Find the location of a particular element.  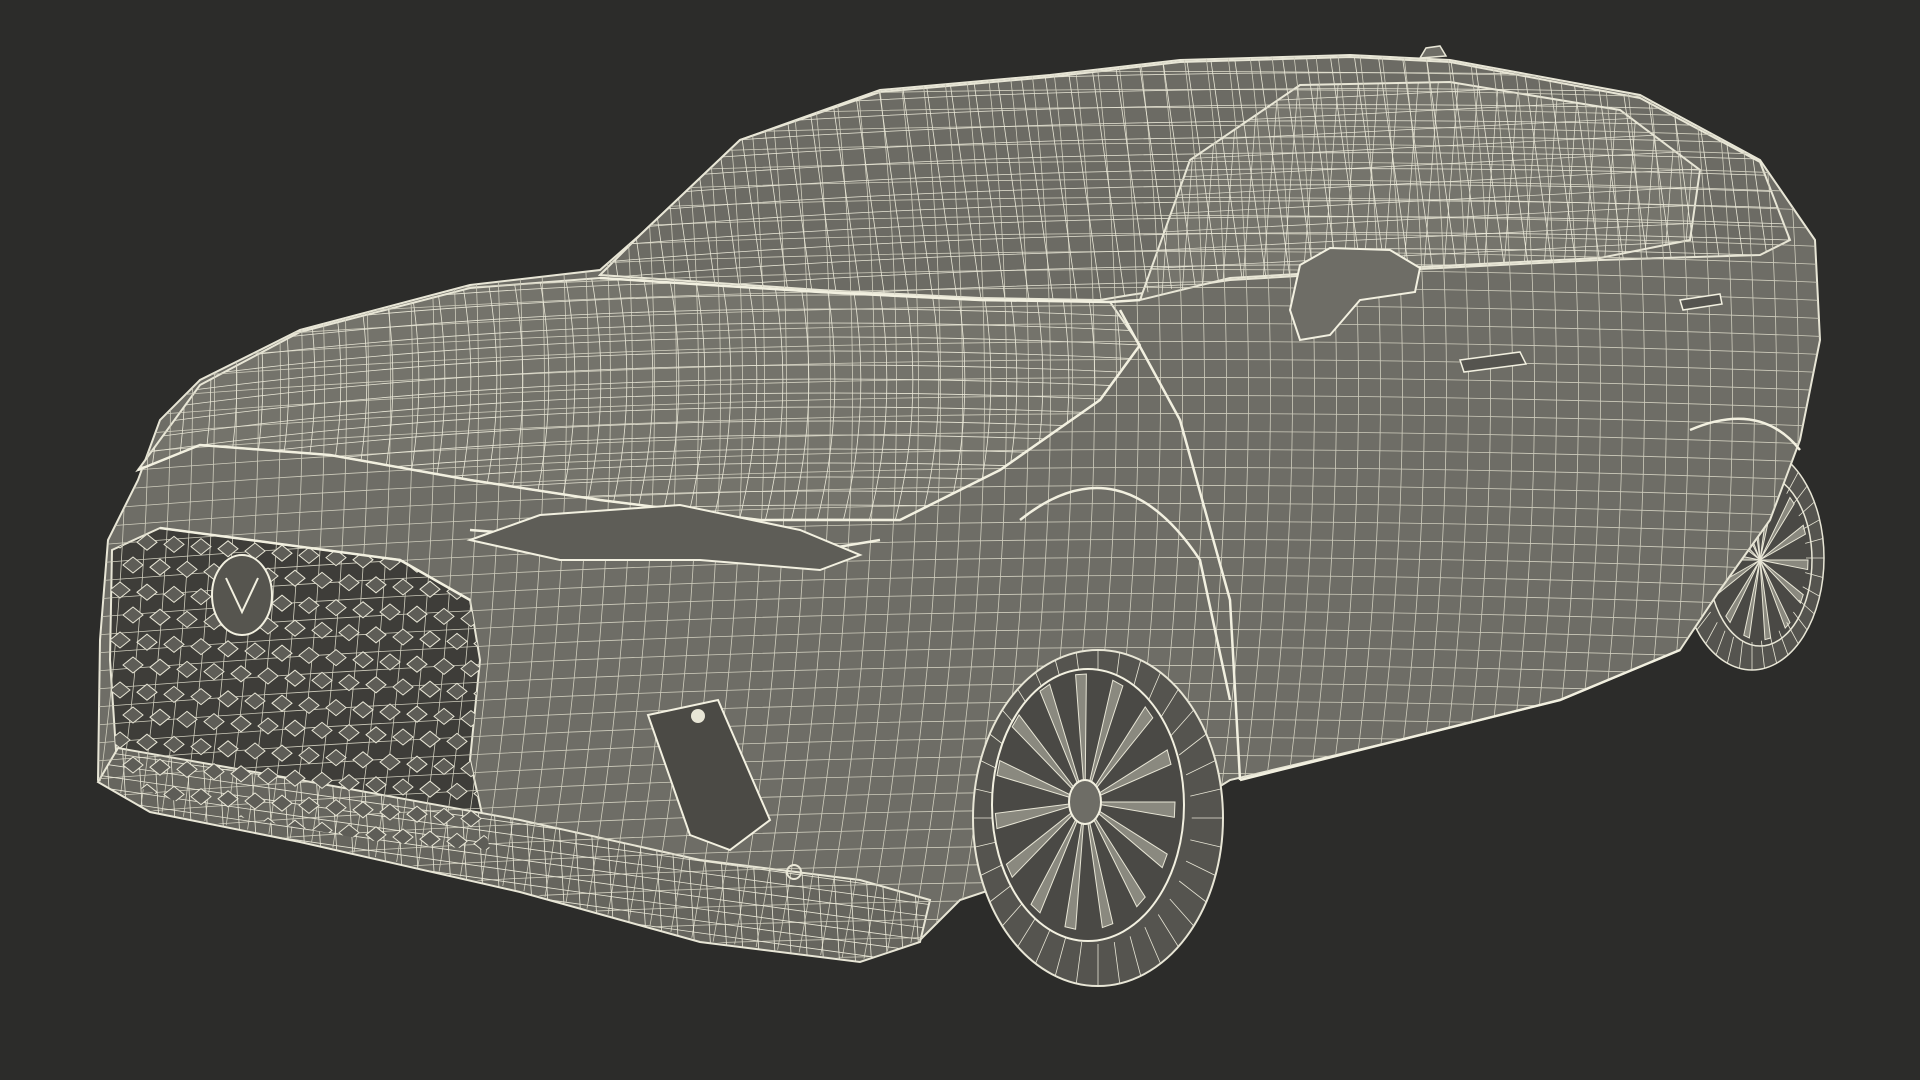

grille-element is located at coordinates (133, 815).